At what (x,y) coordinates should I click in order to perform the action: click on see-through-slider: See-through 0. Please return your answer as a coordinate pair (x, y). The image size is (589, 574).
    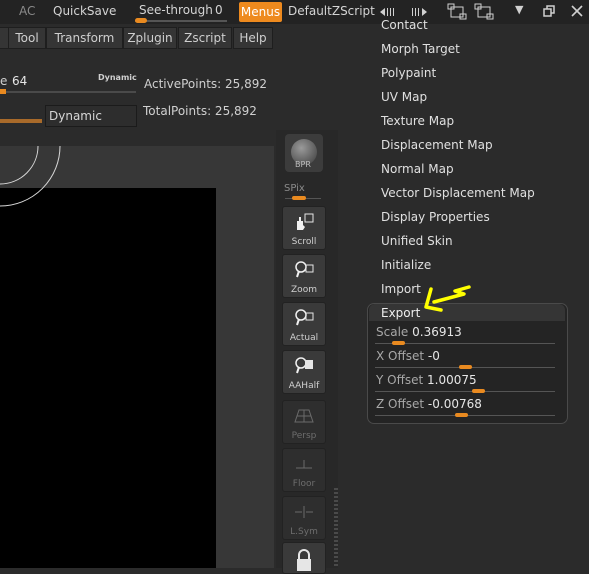
    Looking at the image, I should click on (181, 12).